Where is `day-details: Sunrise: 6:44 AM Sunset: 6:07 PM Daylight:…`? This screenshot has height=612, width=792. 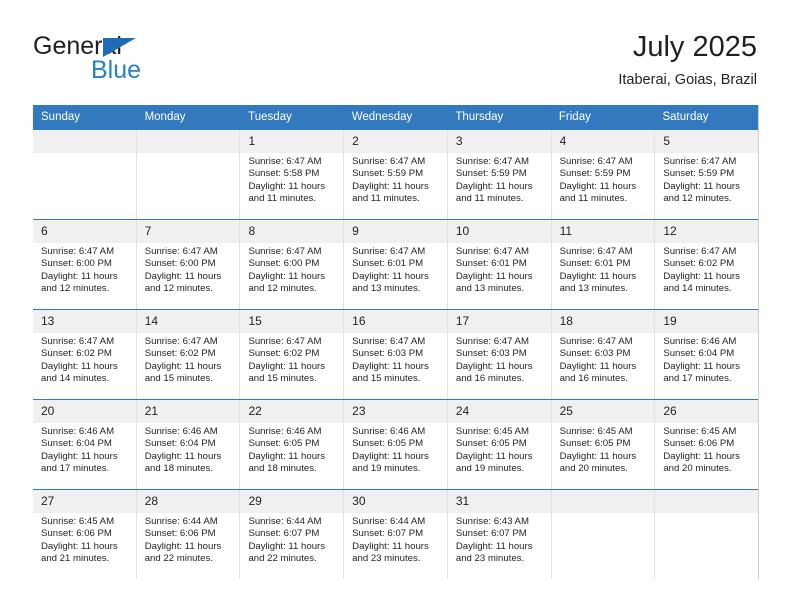 day-details: Sunrise: 6:44 AM Sunset: 6:07 PM Daylight:… is located at coordinates (395, 539).